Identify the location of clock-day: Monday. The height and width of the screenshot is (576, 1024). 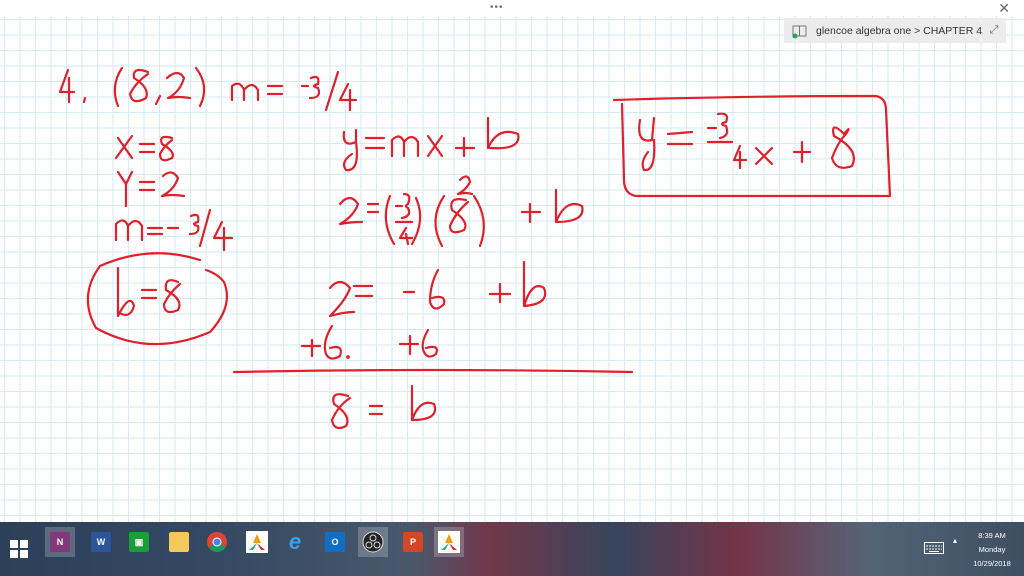
(992, 549).